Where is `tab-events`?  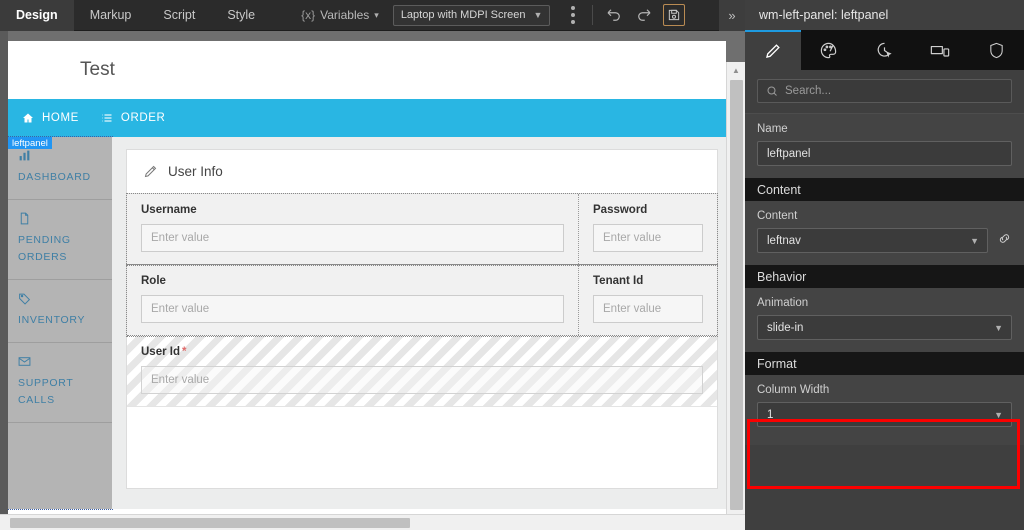
tab-events is located at coordinates (885, 50).